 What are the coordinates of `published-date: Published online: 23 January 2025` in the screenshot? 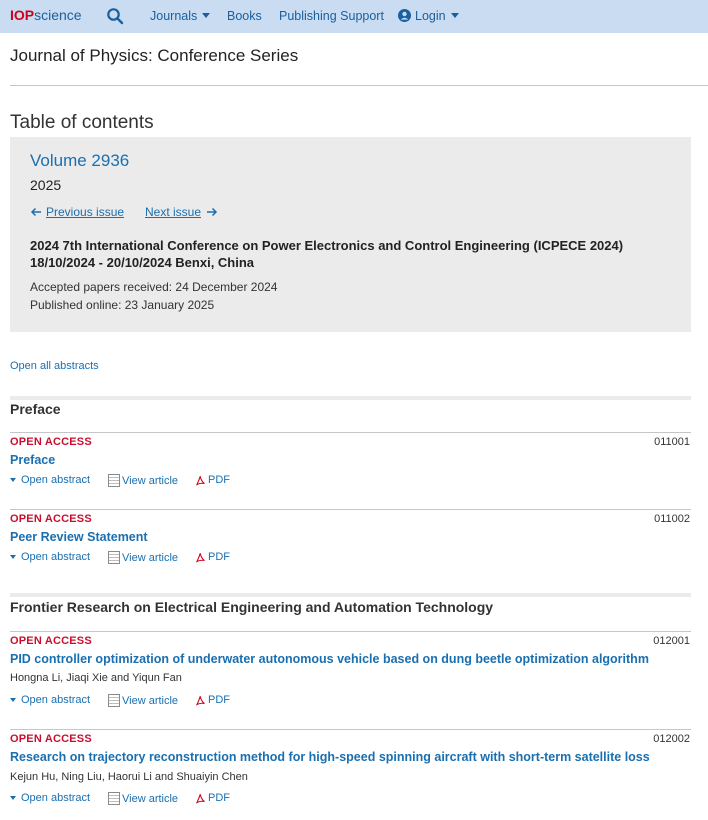 It's located at (122, 305).